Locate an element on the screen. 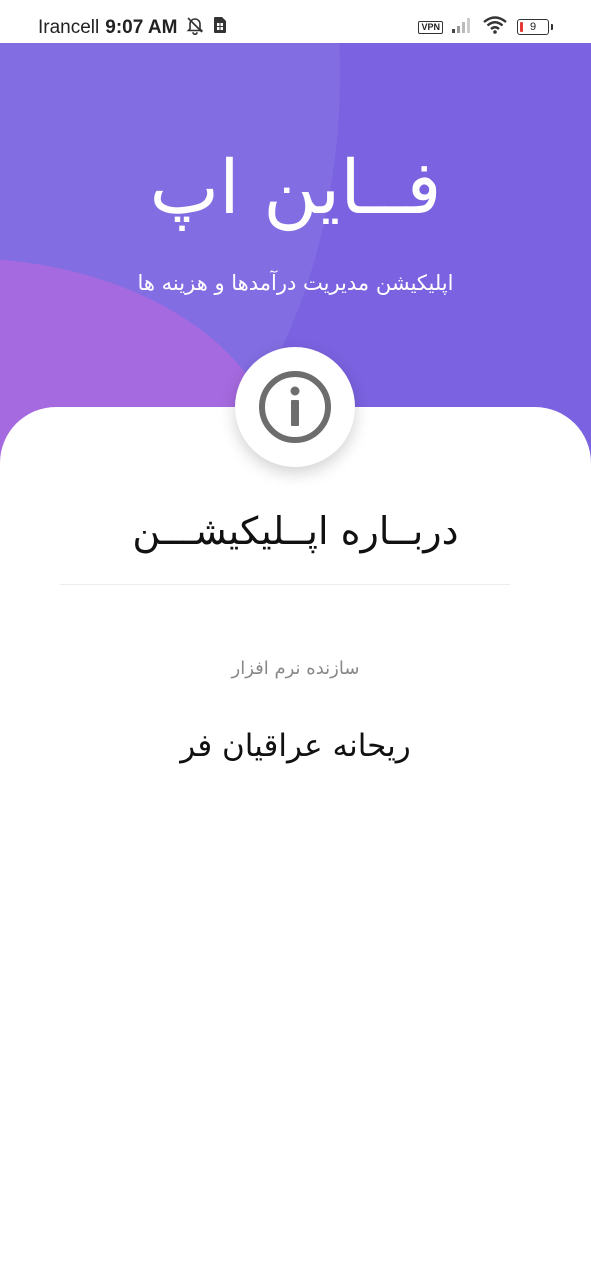 This screenshot has width=591, height=1280. vpn-badge: VPN is located at coordinates (430, 27).